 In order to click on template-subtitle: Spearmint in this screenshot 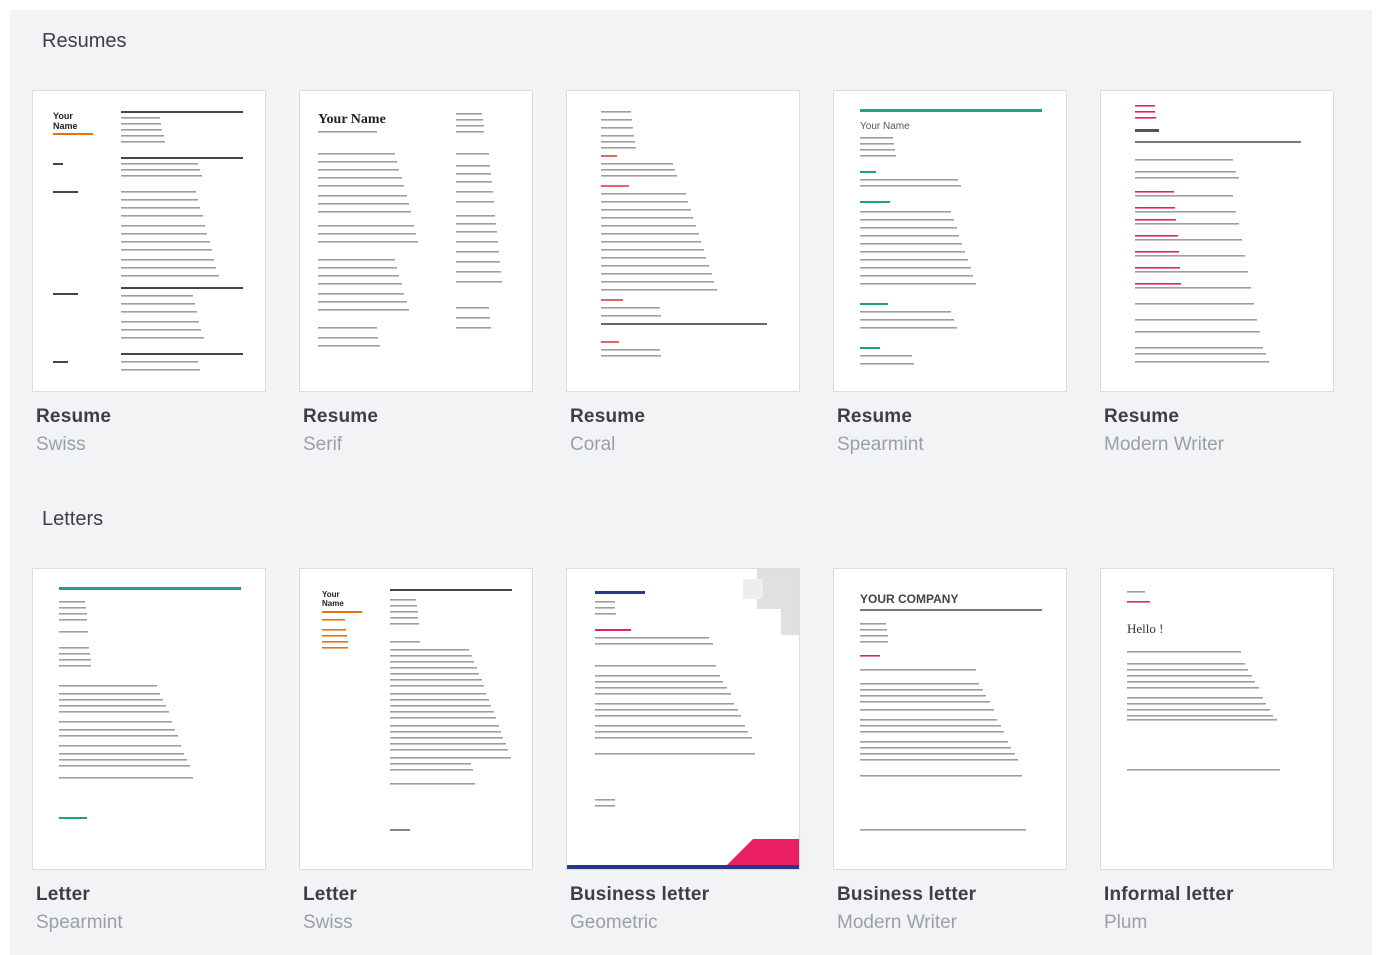, I will do `click(880, 444)`.